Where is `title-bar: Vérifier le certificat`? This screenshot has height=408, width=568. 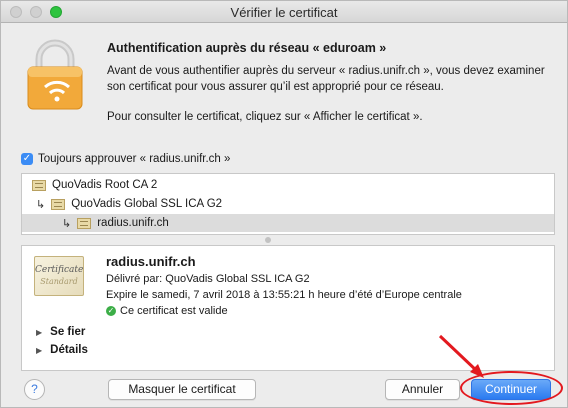
title-bar: Vérifier le certificat is located at coordinates (284, 12).